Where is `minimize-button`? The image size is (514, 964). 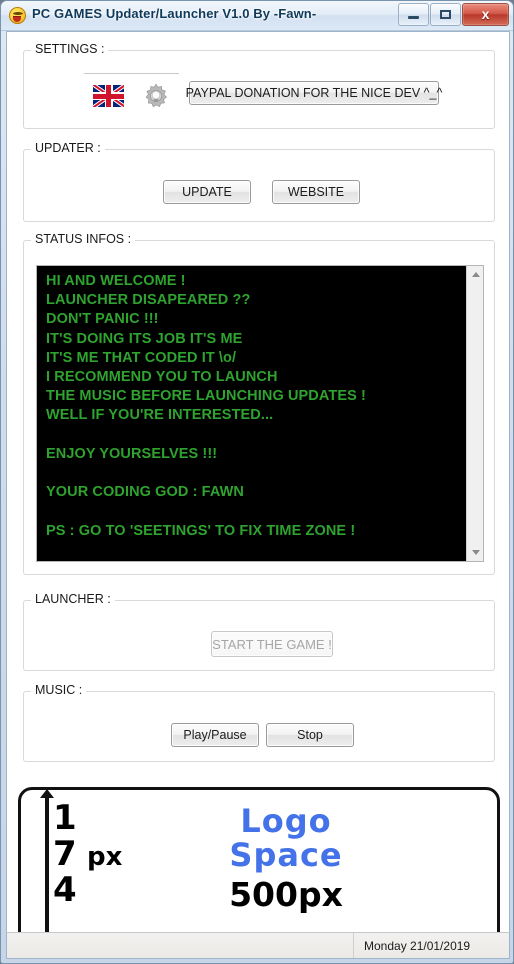
minimize-button is located at coordinates (413, 14).